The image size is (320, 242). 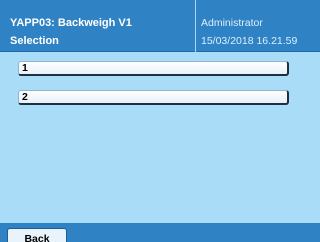 I want to click on header-divider, so click(x=195, y=26).